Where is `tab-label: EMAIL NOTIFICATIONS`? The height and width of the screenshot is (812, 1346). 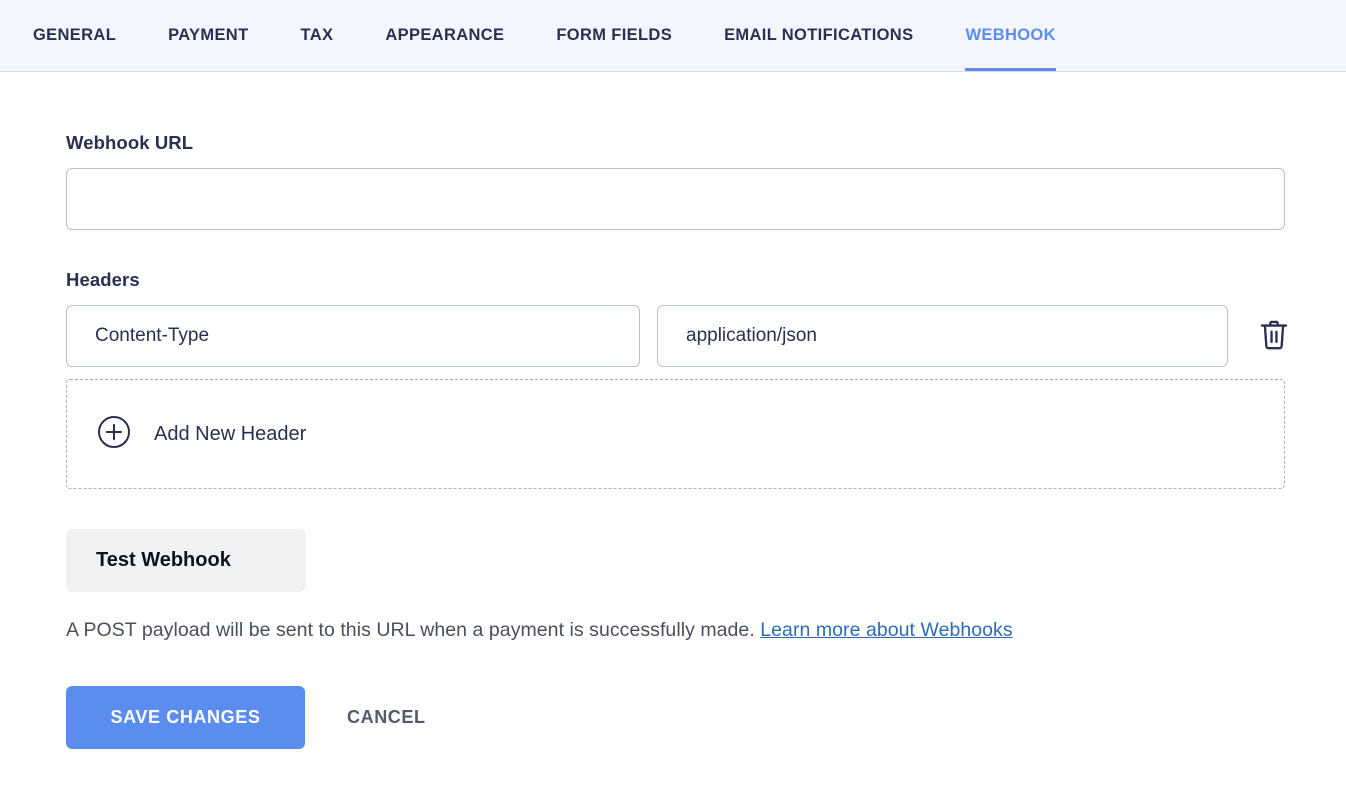
tab-label: EMAIL NOTIFICATIONS is located at coordinates (819, 34).